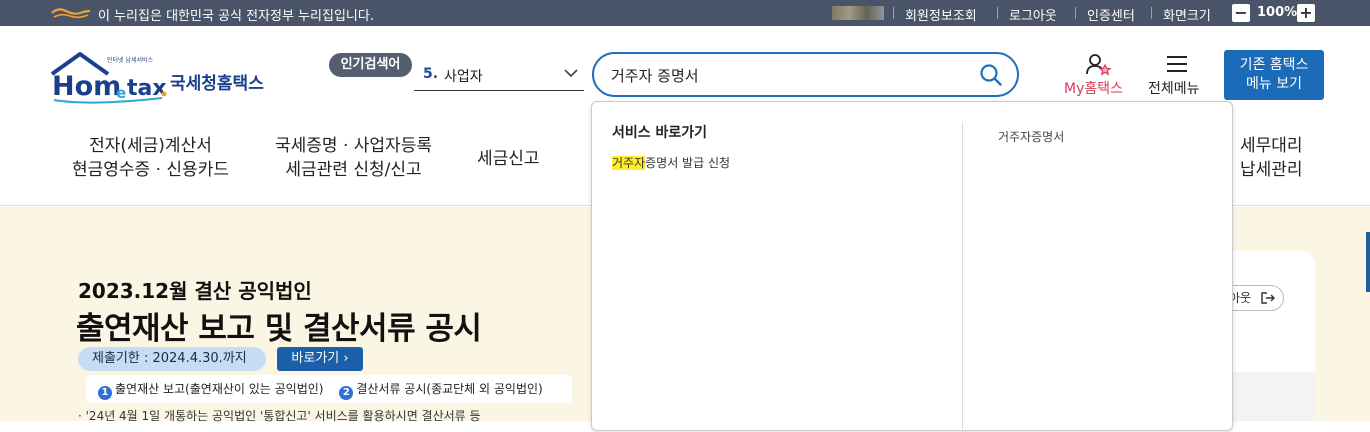  Describe the element at coordinates (370, 65) in the screenshot. I see `popular-search-badge: 인기검색어` at that location.